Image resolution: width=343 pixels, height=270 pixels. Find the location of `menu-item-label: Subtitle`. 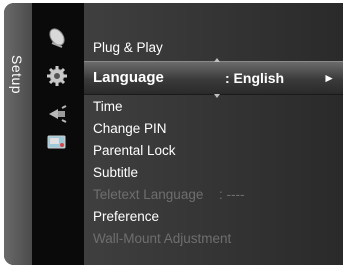

menu-item-label: Subtitle is located at coordinates (116, 172).